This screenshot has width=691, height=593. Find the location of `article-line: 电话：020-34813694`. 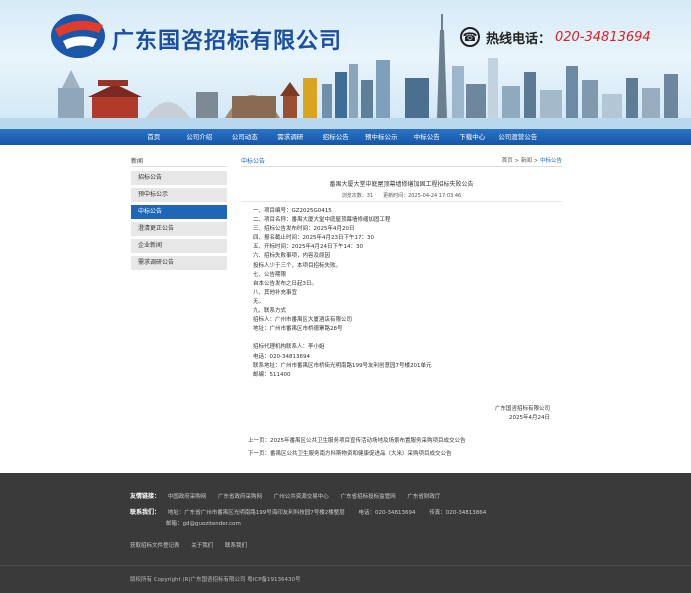

article-line: 电话：020-34813694 is located at coordinates (281, 356).